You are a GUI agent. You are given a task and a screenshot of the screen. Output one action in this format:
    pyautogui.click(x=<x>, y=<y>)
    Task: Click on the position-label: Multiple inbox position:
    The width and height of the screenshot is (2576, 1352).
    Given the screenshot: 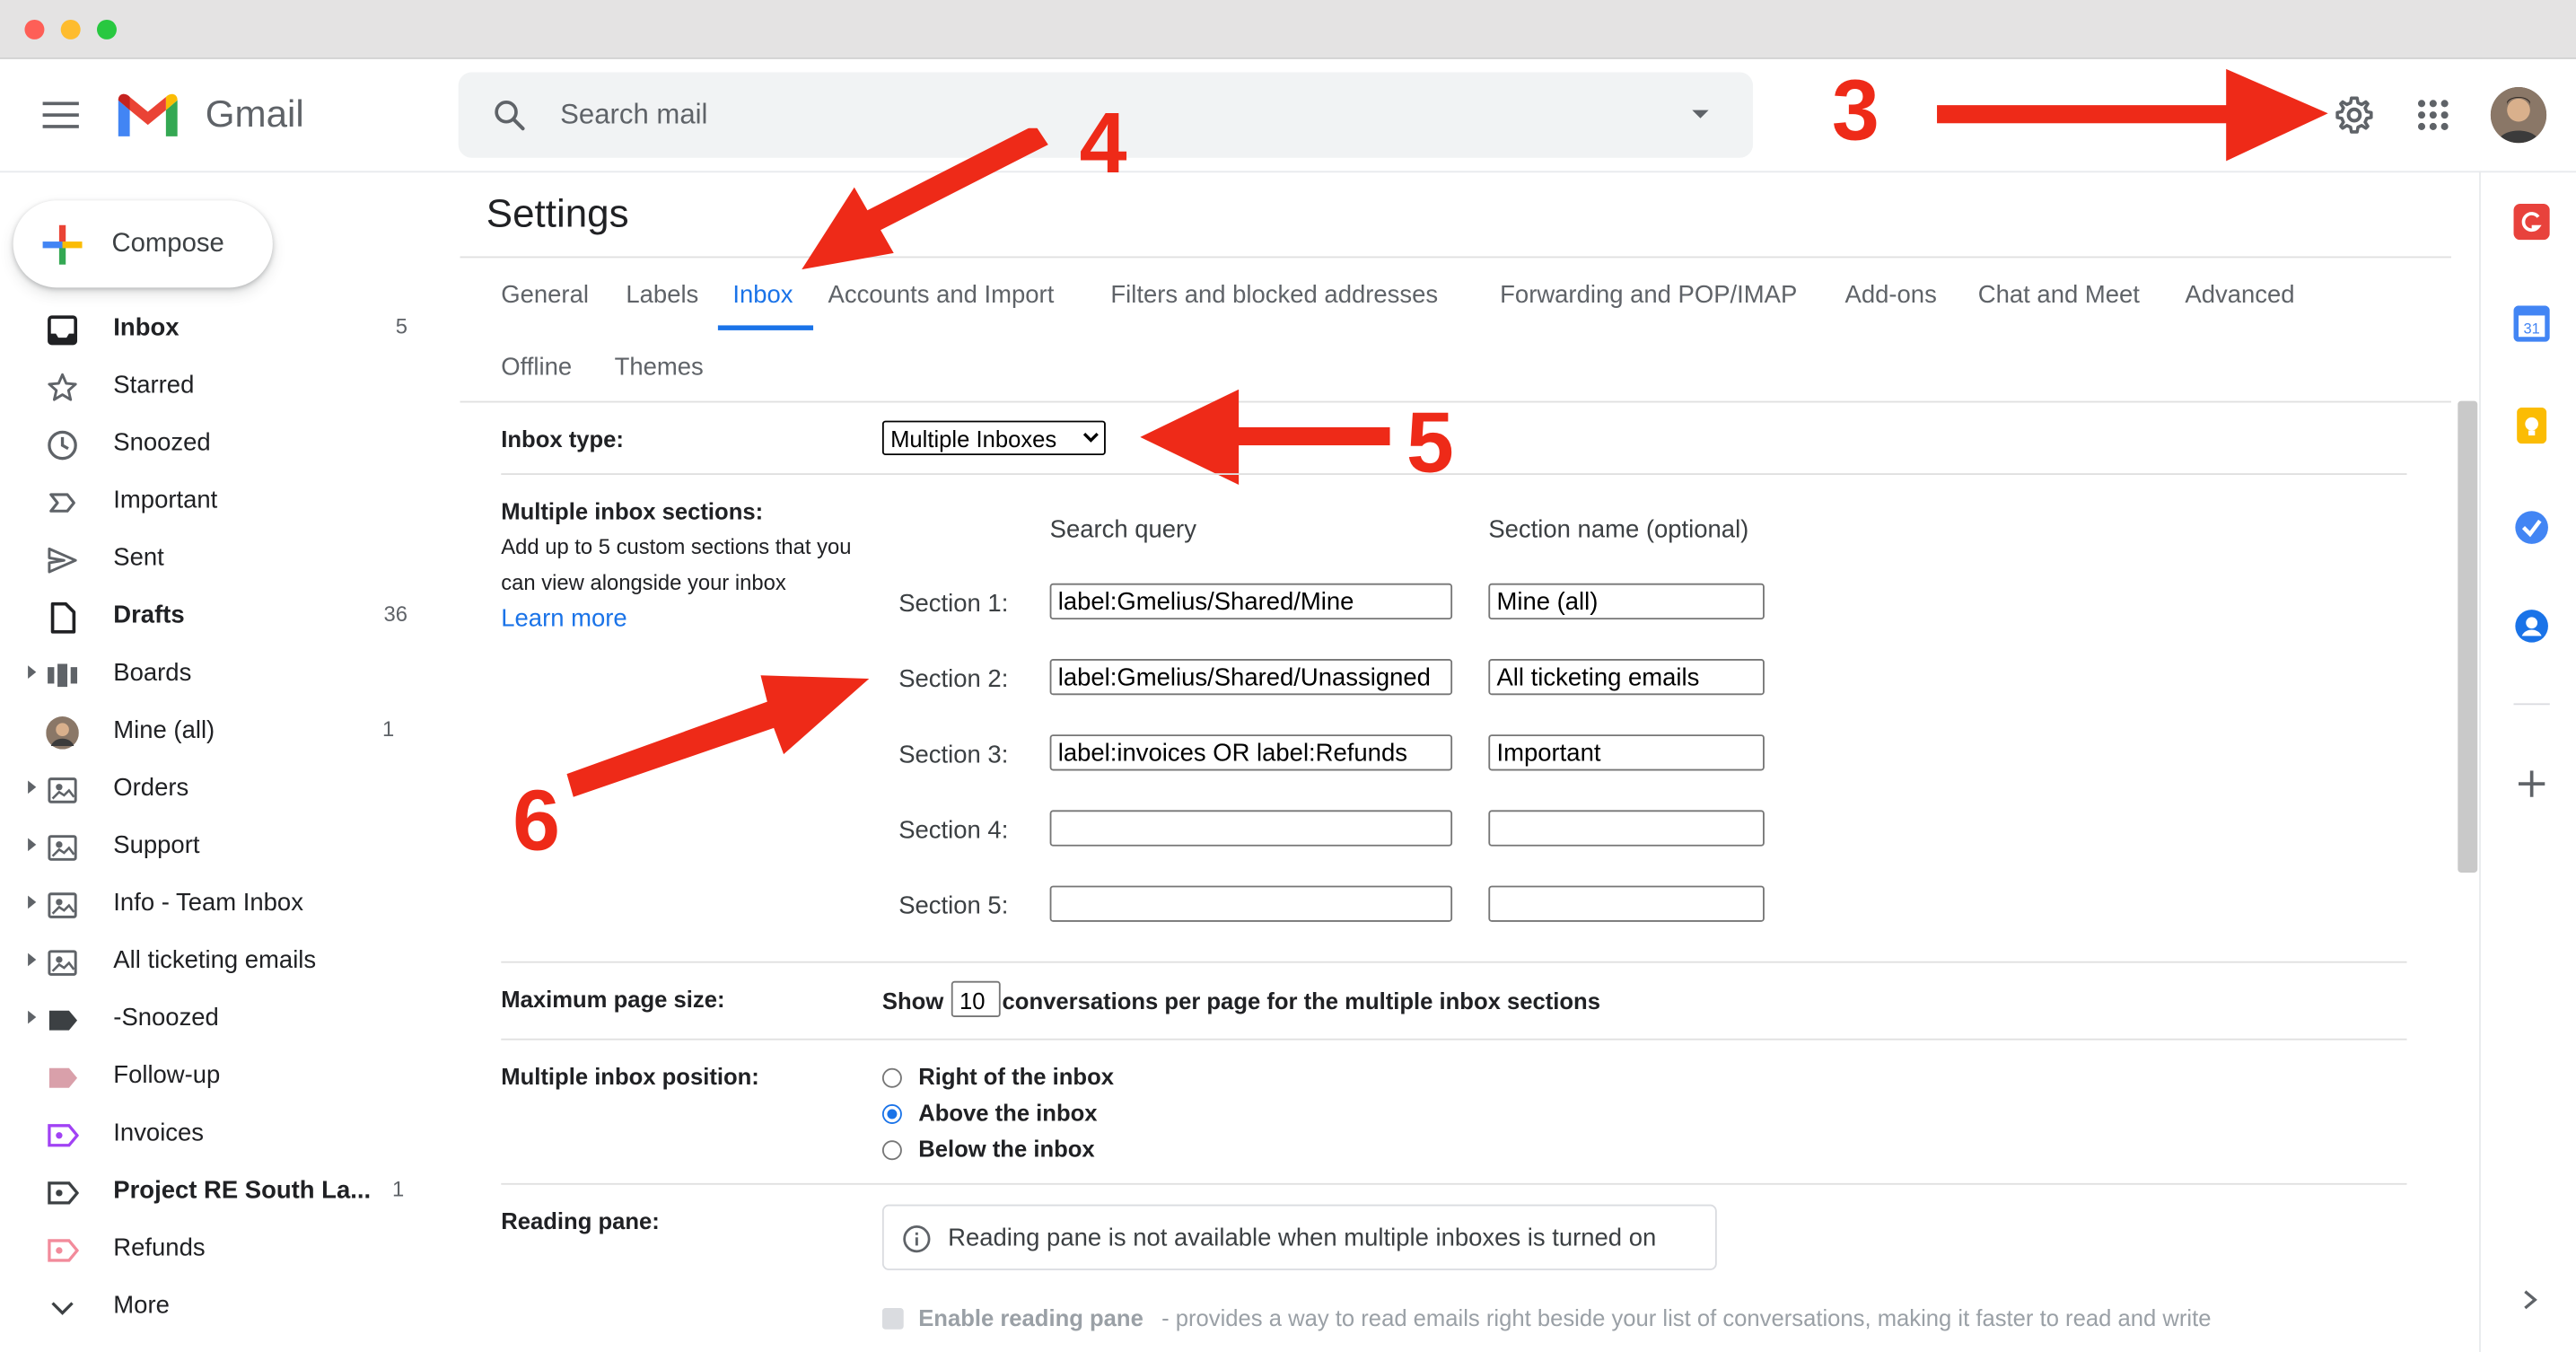 What is the action you would take?
    pyautogui.click(x=630, y=1076)
    